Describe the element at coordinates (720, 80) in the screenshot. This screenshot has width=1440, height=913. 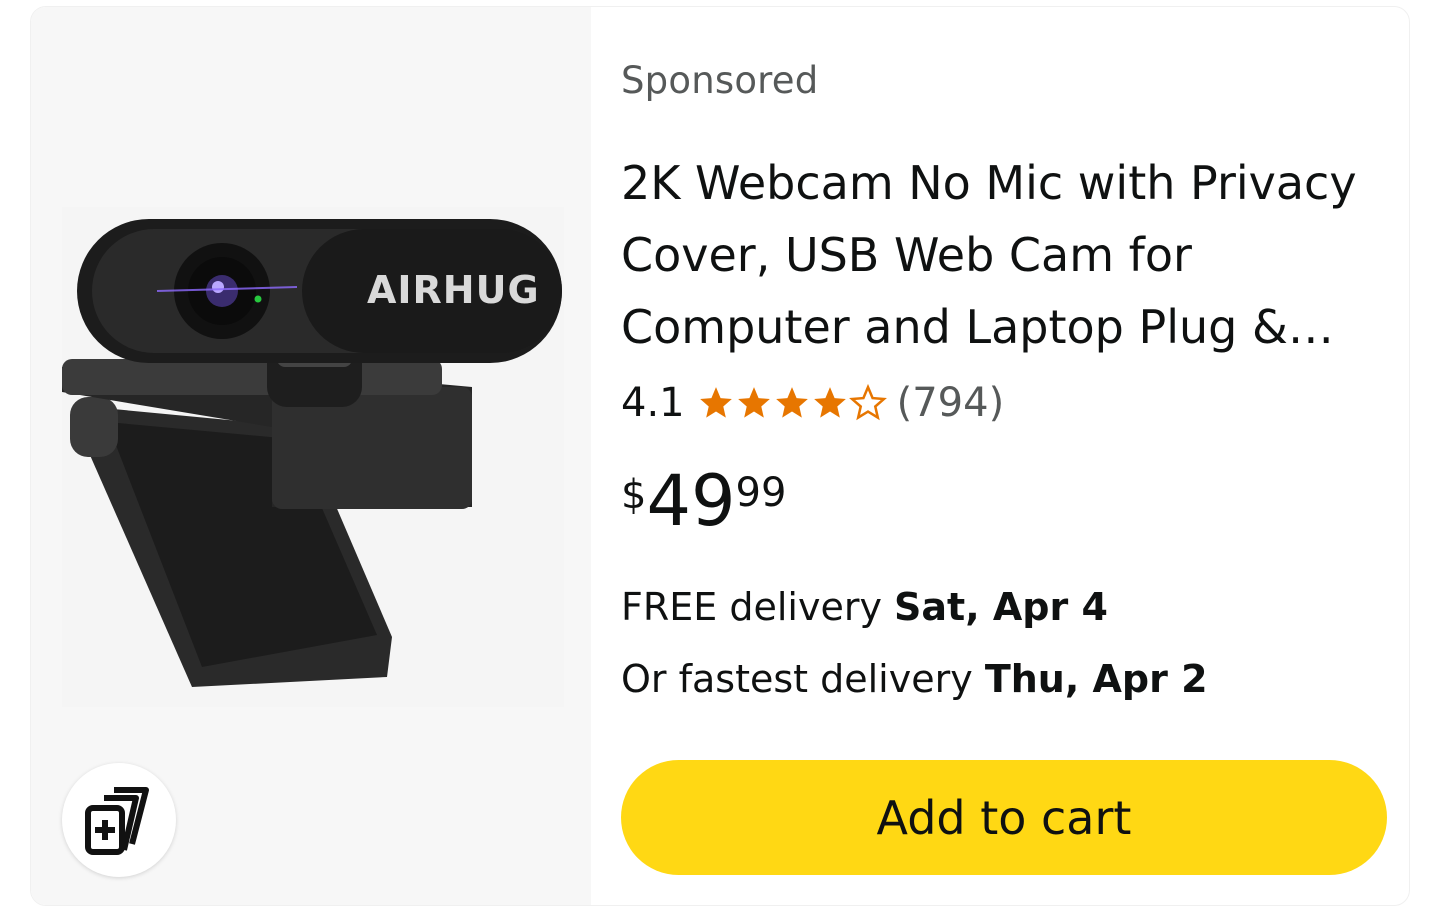
I see `sponsored-label: Sponsored` at that location.